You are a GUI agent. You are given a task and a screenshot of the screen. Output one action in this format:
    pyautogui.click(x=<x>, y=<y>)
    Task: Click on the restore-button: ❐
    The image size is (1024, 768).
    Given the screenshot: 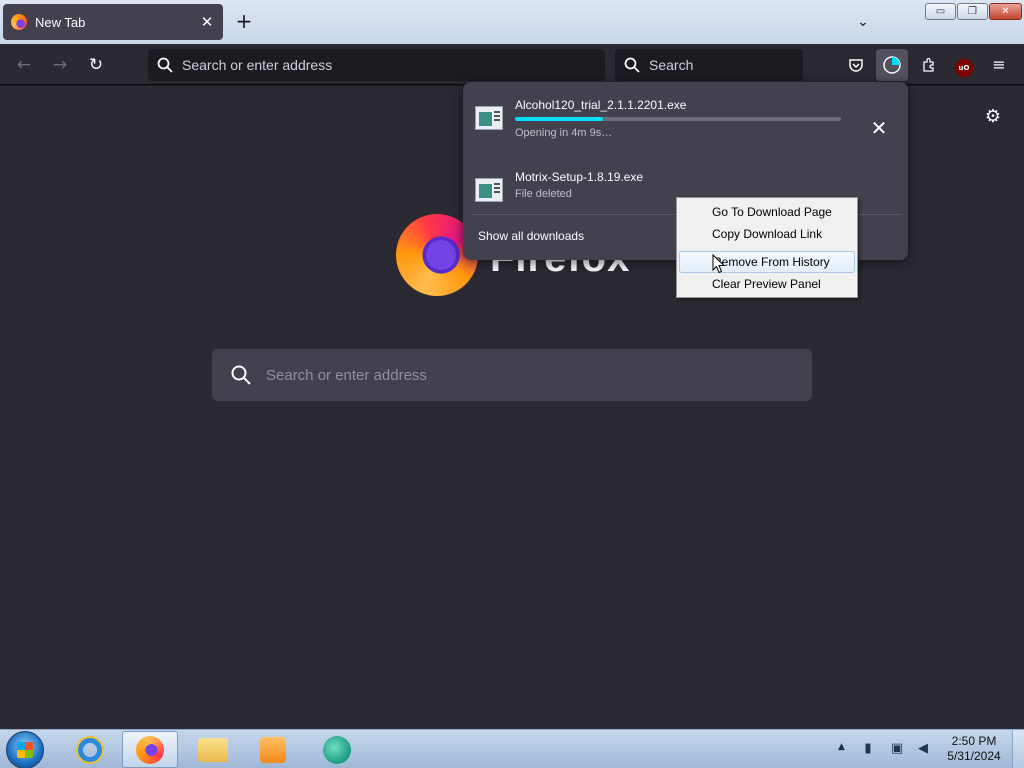 What is the action you would take?
    pyautogui.click(x=972, y=11)
    